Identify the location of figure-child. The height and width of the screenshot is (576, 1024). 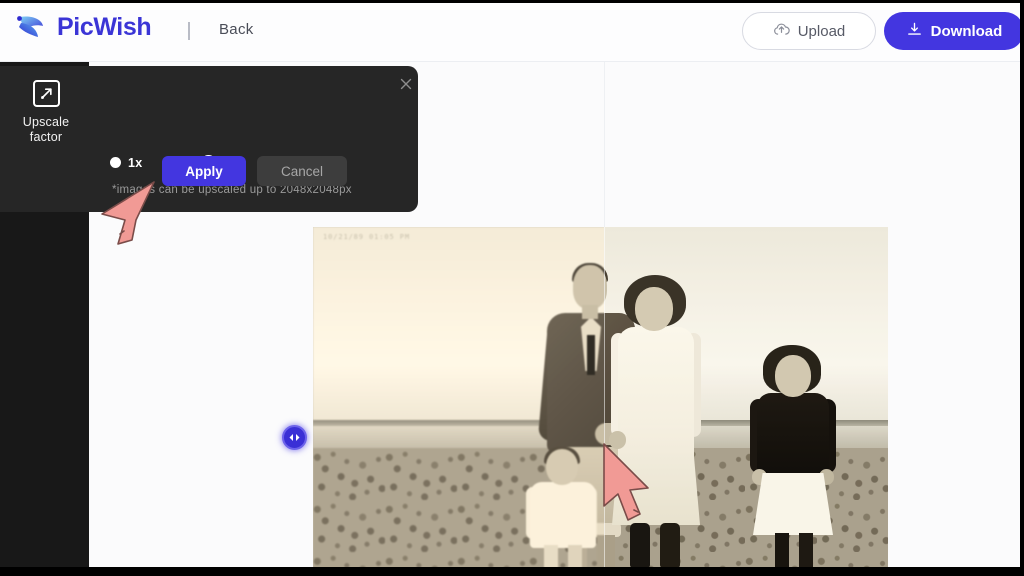
(563, 507).